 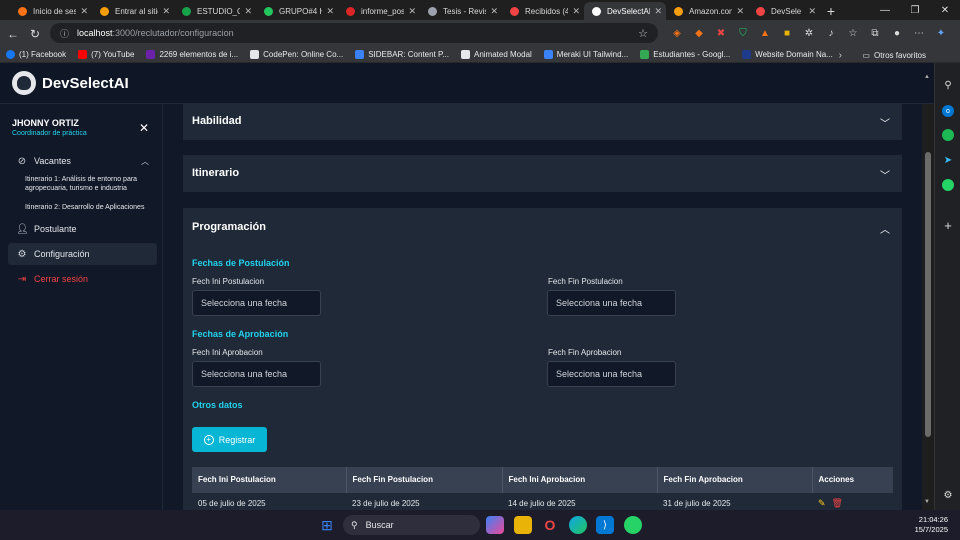 What do you see at coordinates (831, 11) in the screenshot?
I see `new-tab-button: +` at bounding box center [831, 11].